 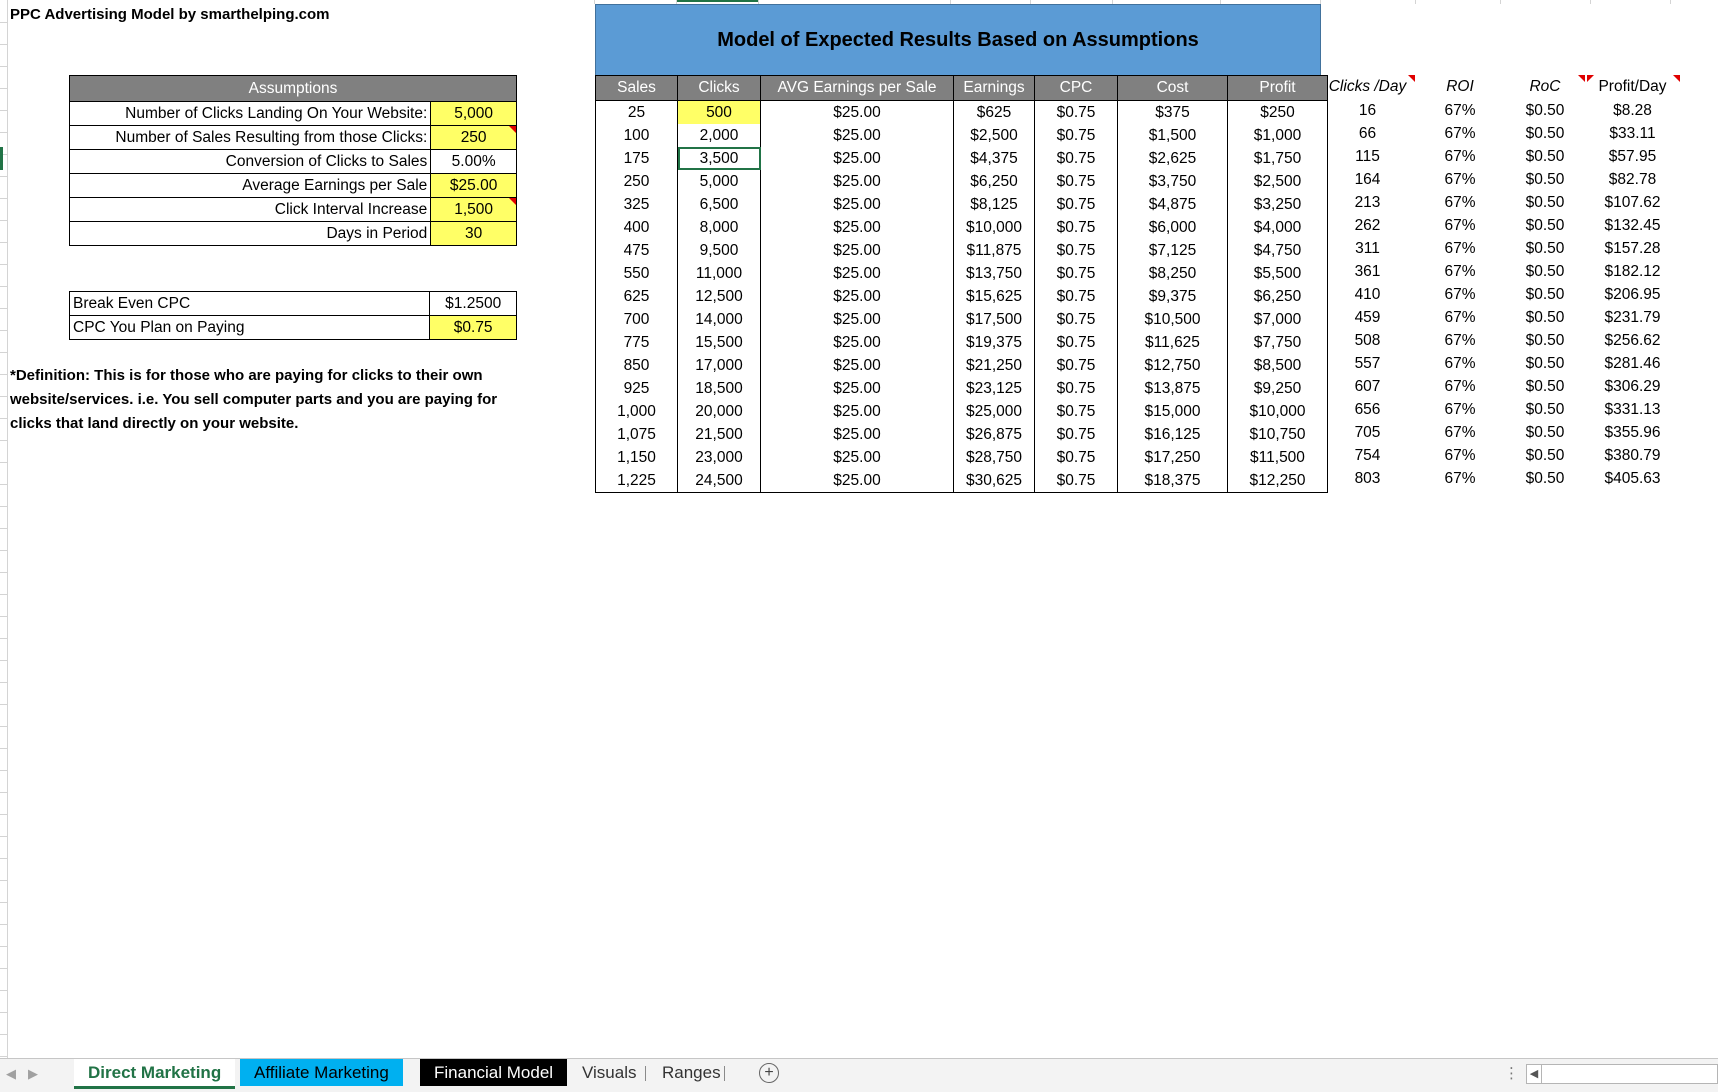 I want to click on model-cell: 850, so click(x=636, y=365).